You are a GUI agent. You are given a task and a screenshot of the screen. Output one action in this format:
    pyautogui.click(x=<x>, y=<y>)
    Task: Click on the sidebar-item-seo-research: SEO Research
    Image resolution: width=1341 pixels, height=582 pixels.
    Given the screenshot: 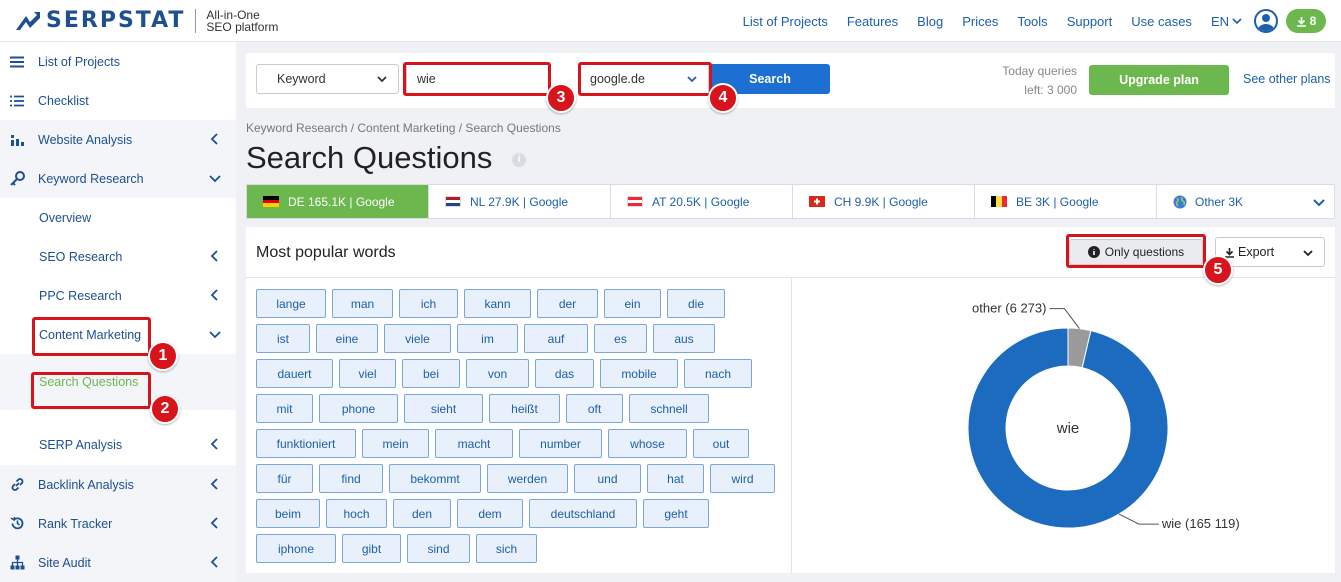 What is the action you would take?
    pyautogui.click(x=118, y=256)
    